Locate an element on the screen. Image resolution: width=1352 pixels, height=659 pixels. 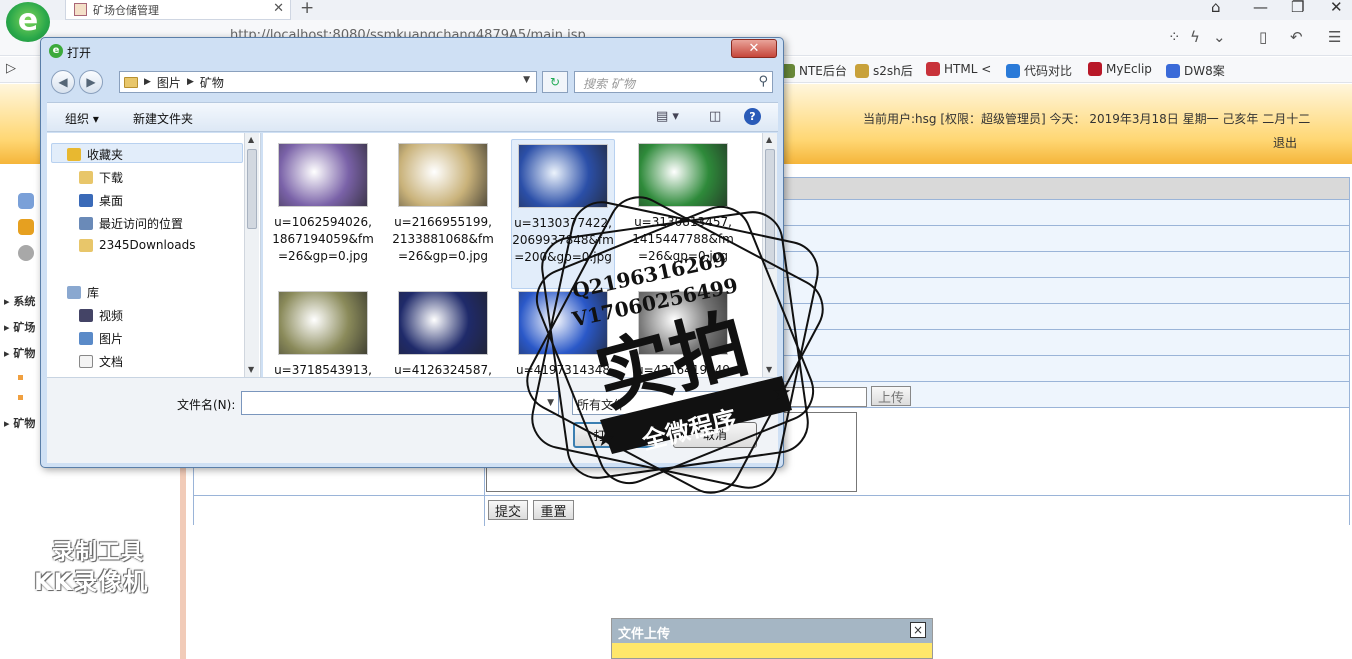
recent-places-icon is located at coordinates (86, 223).